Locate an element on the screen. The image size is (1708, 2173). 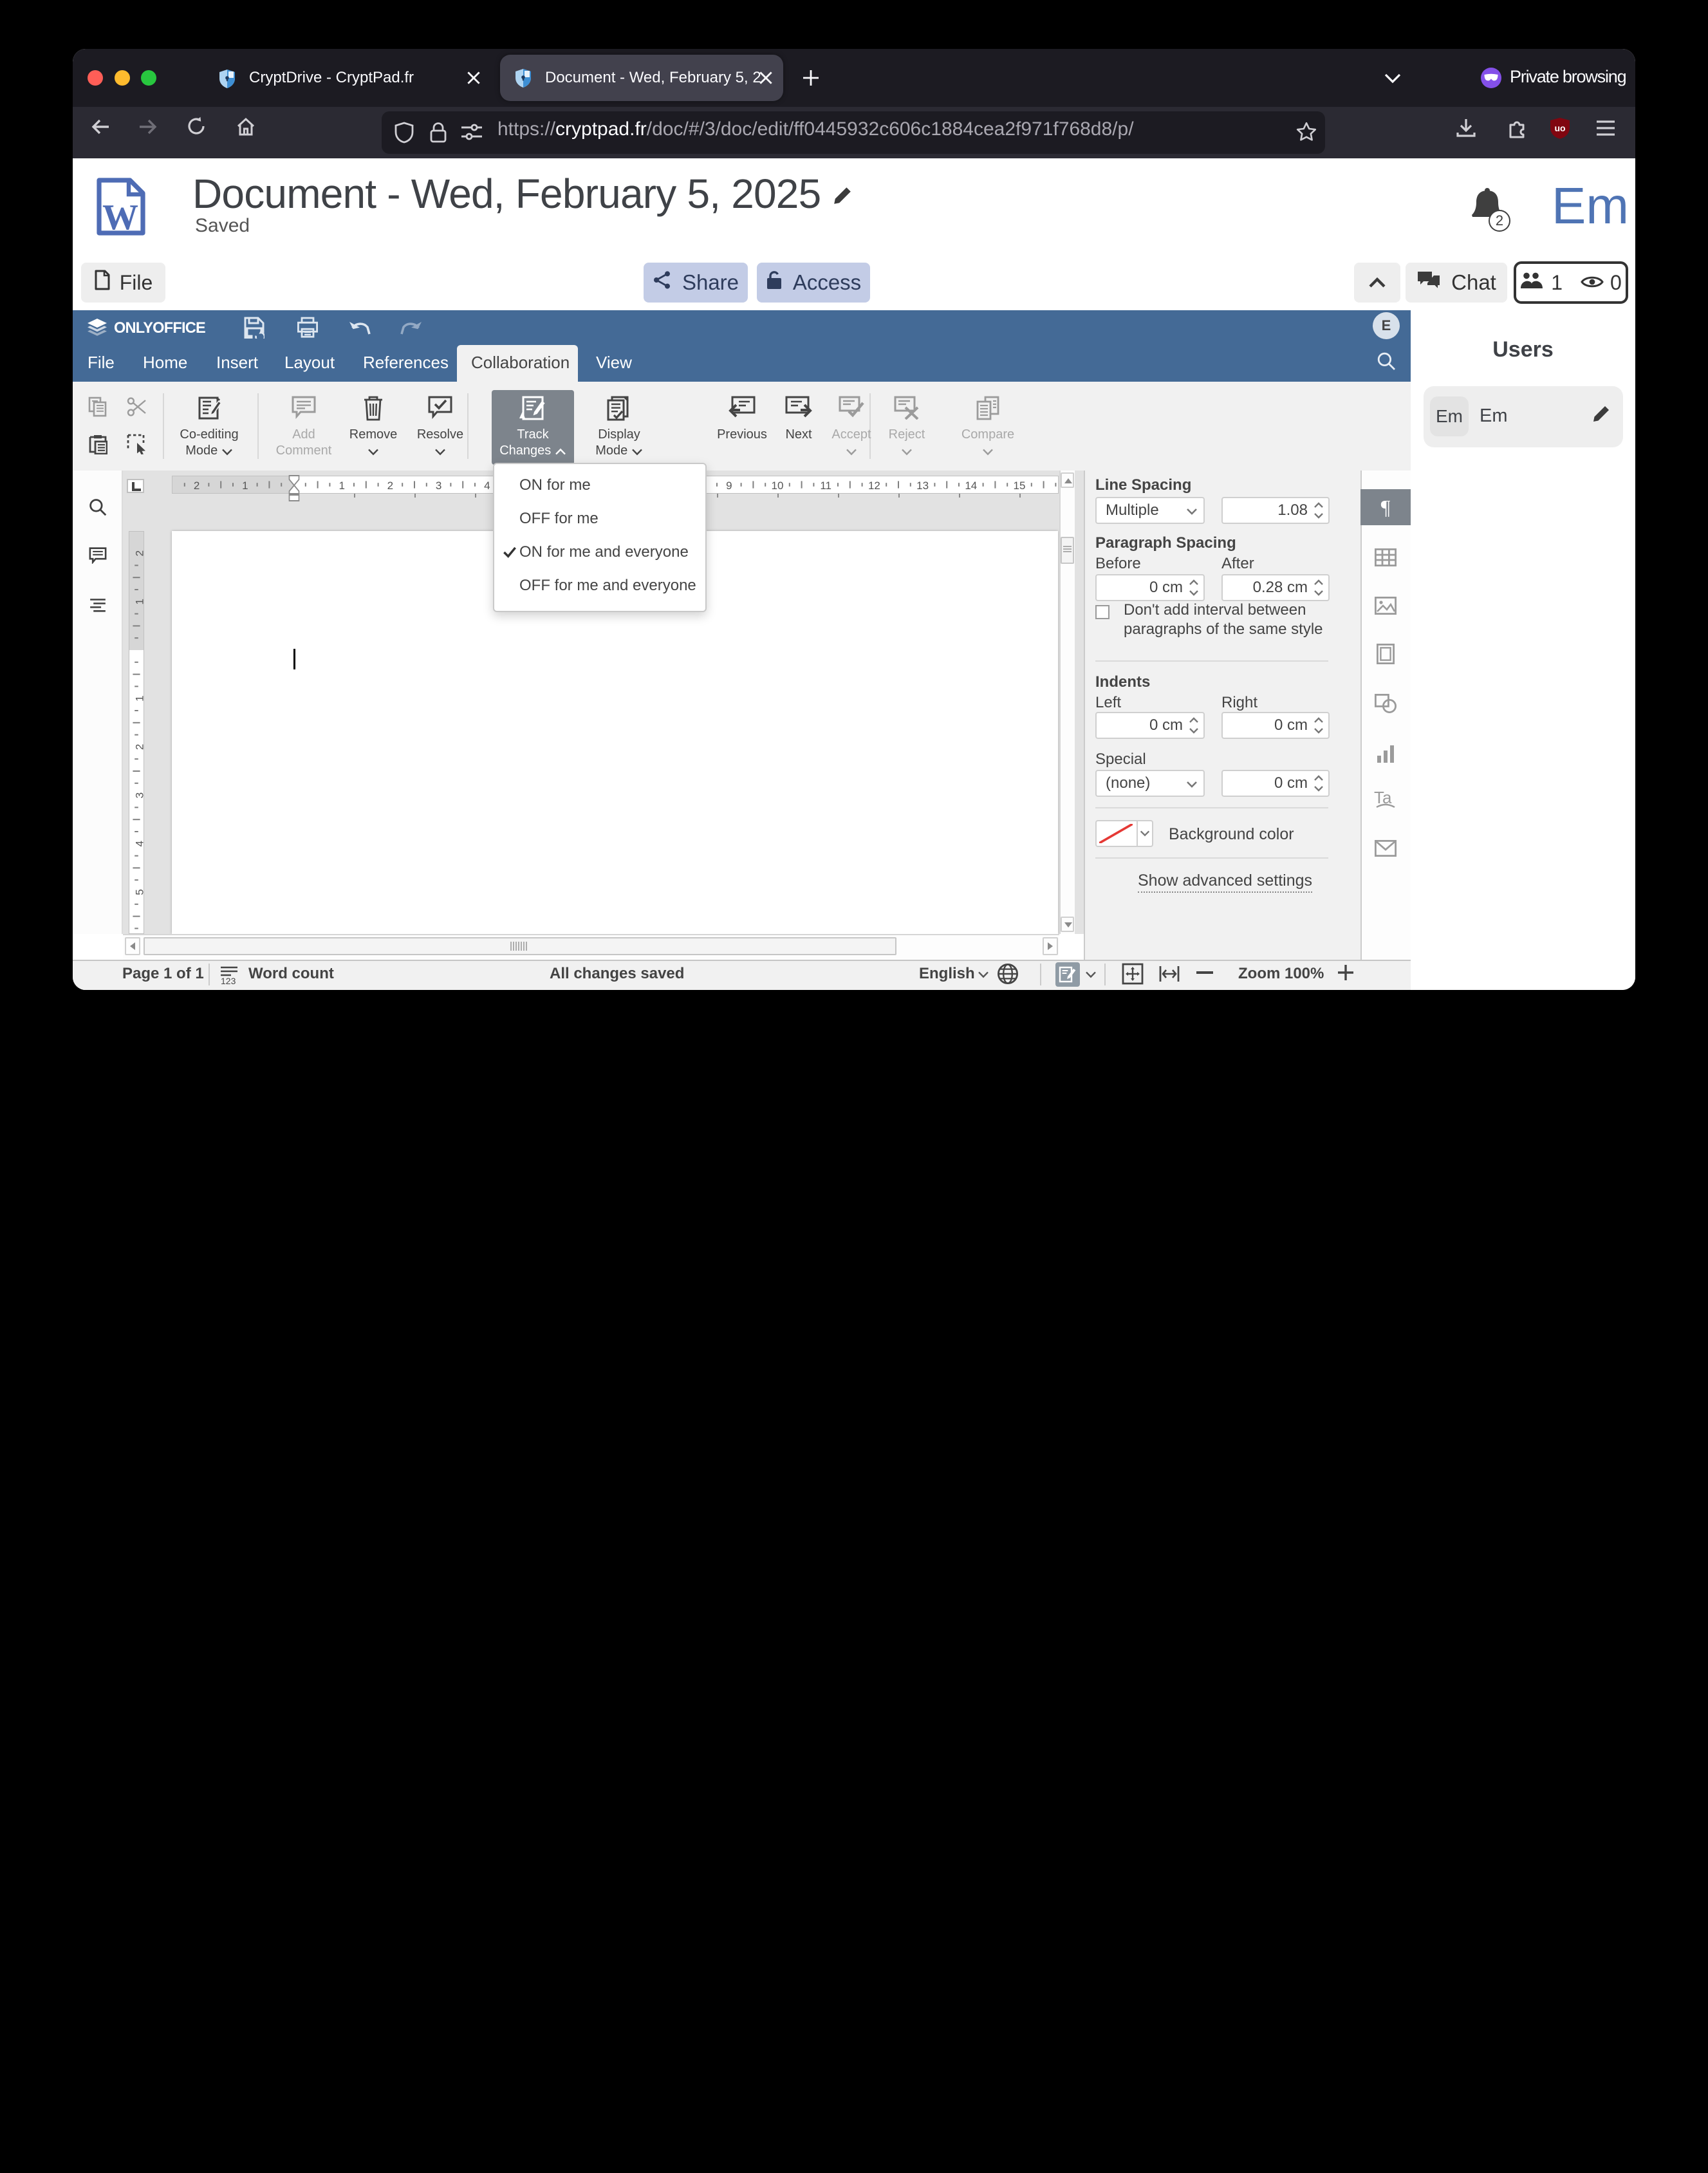
svg-text: 123 is located at coordinates (228, 980).